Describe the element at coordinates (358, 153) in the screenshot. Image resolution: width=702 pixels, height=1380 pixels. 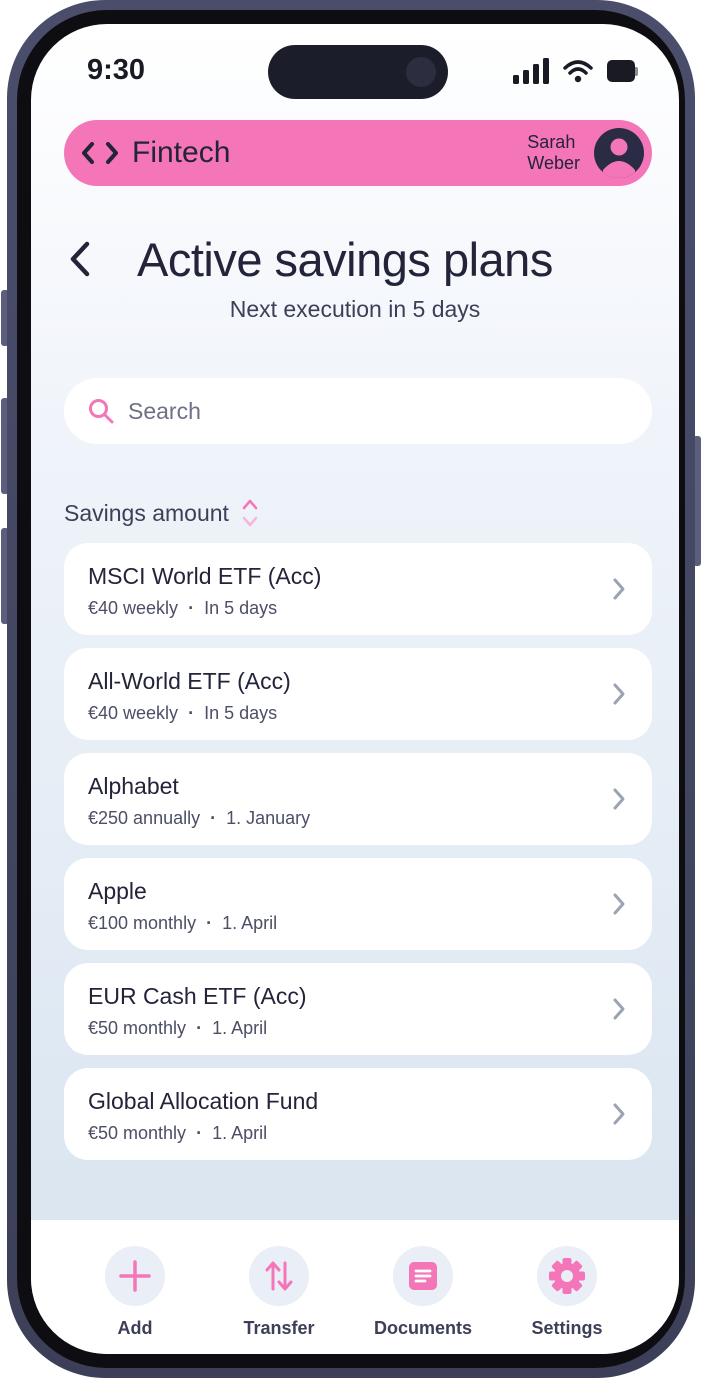
I see `app-header: Fintech Sarah Weber` at that location.